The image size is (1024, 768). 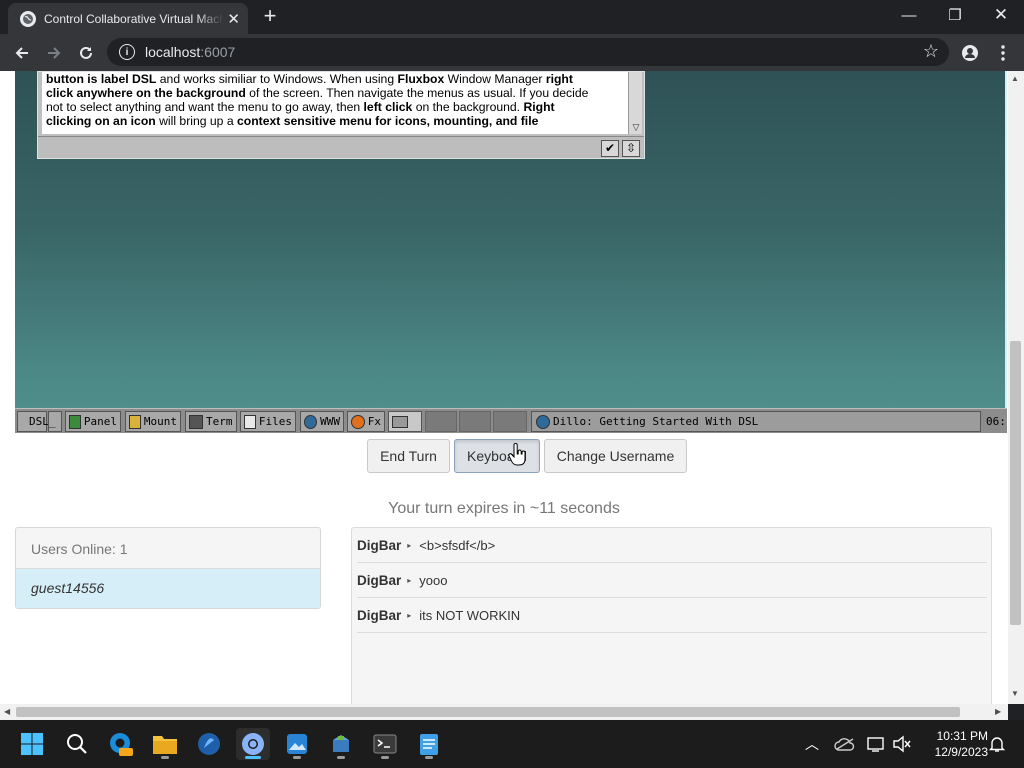 What do you see at coordinates (233, 19) in the screenshot?
I see `close-tab-icon: ✕` at bounding box center [233, 19].